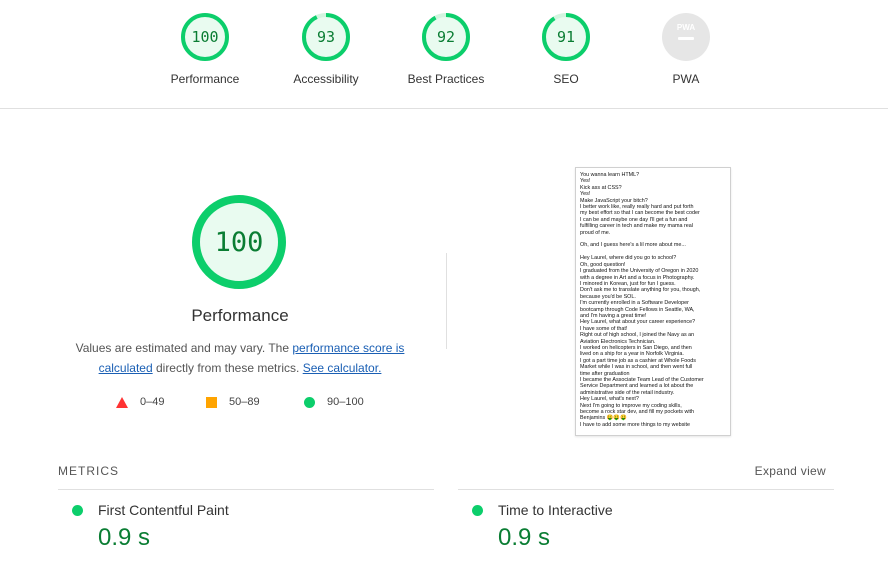 This screenshot has width=888, height=562. I want to click on gauge-label: Best Practices, so click(446, 79).